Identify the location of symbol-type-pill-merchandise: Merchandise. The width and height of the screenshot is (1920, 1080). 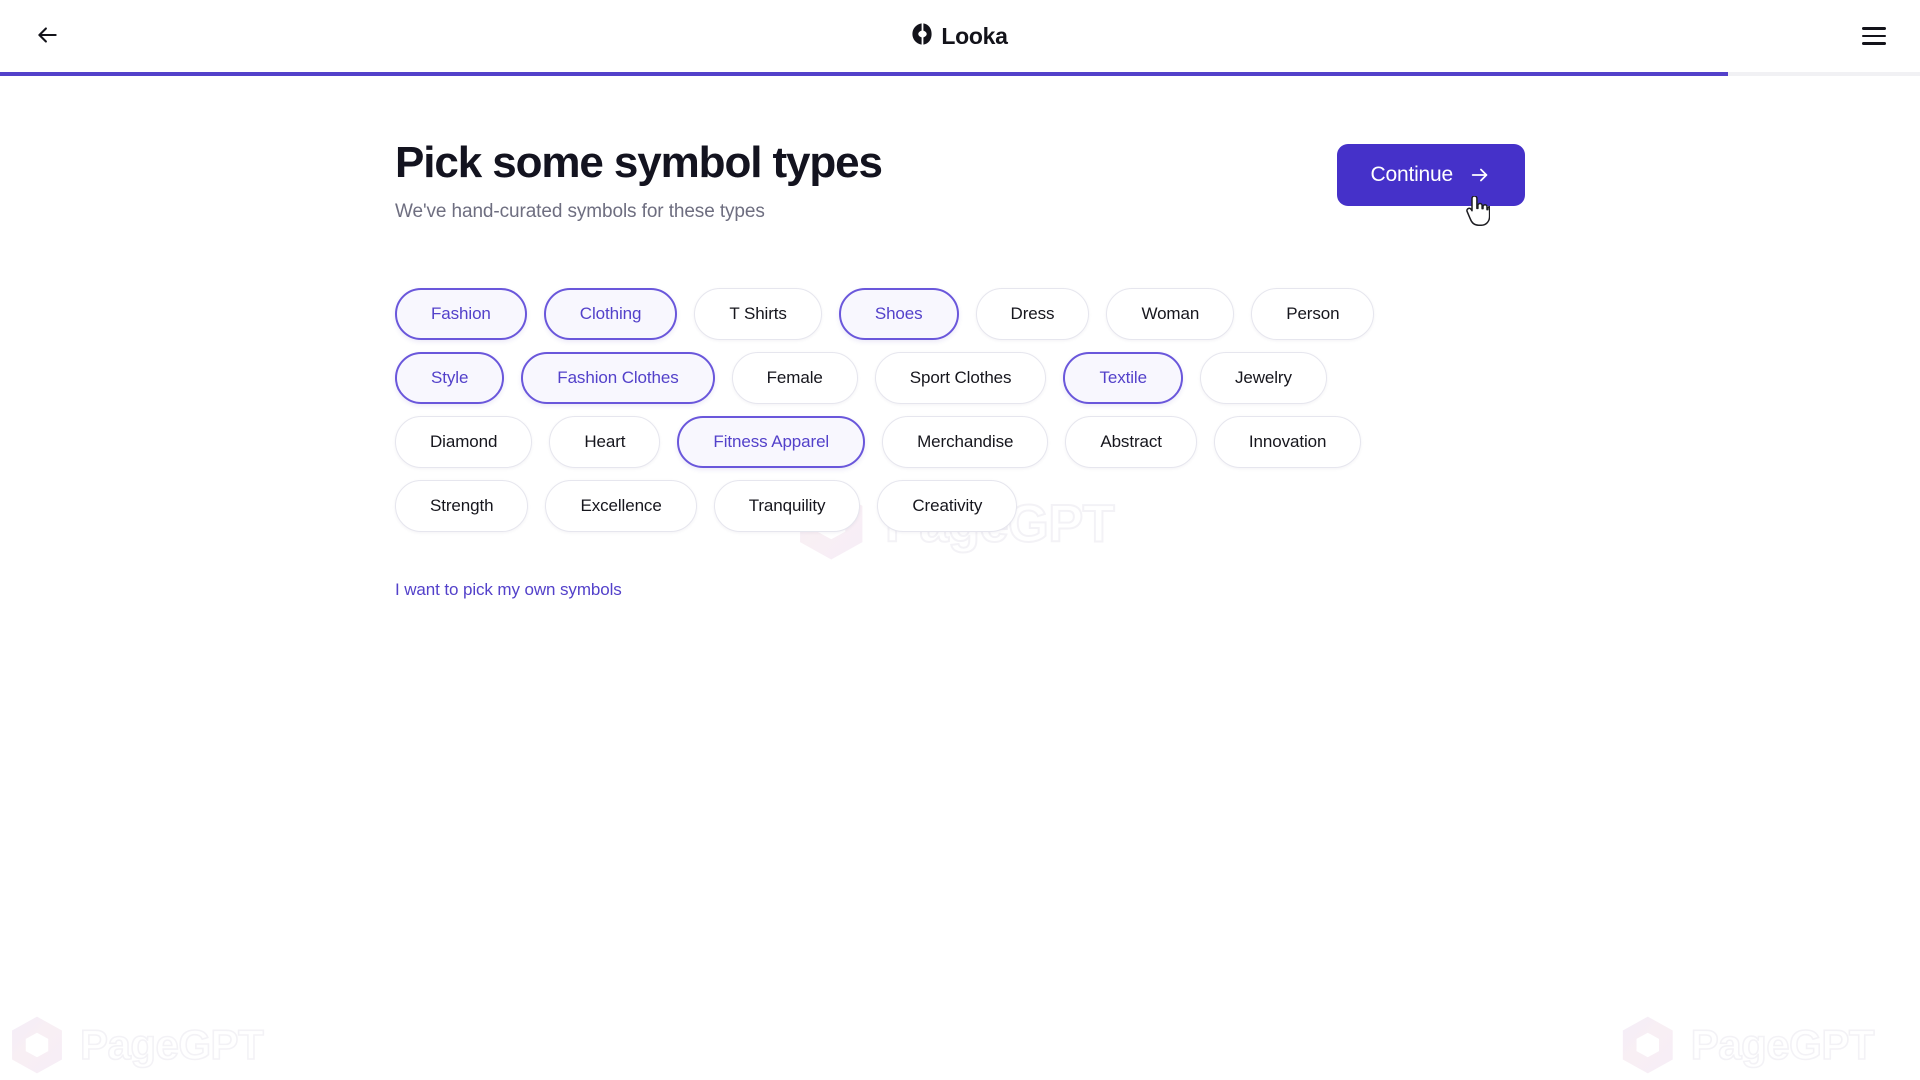
(965, 442).